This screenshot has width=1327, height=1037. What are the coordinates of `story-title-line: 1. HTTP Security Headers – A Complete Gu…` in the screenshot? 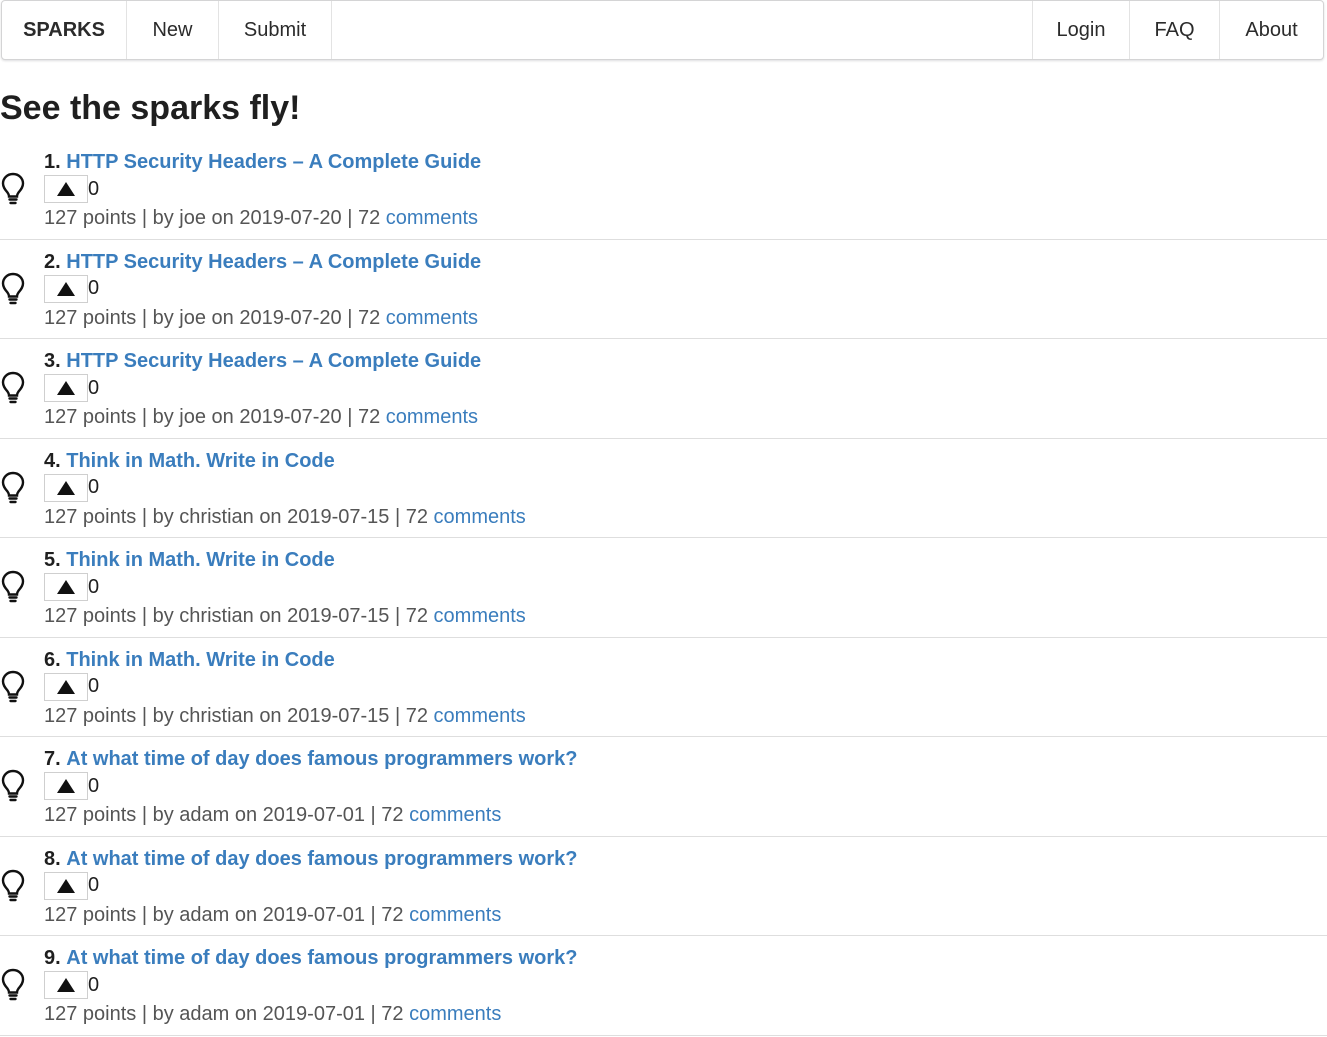 It's located at (262, 162).